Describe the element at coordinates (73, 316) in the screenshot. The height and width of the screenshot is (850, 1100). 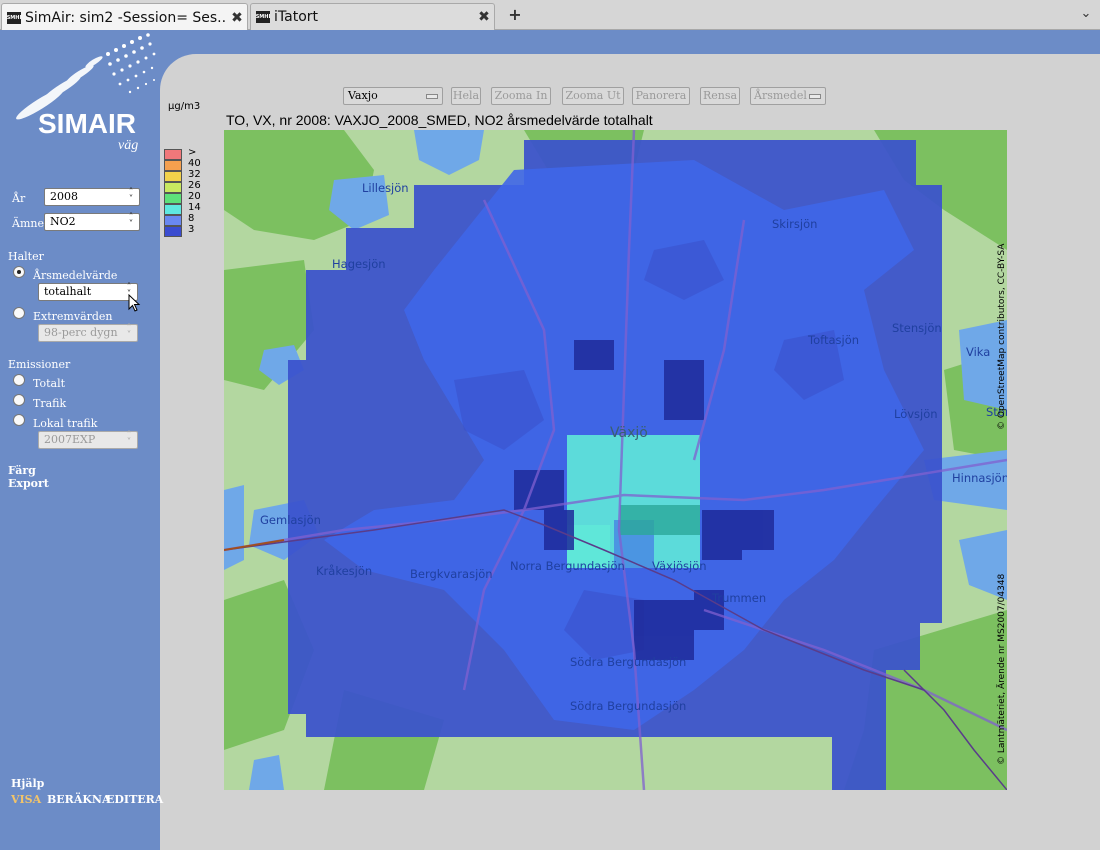
I see `extrem-label: Extremvärden` at that location.